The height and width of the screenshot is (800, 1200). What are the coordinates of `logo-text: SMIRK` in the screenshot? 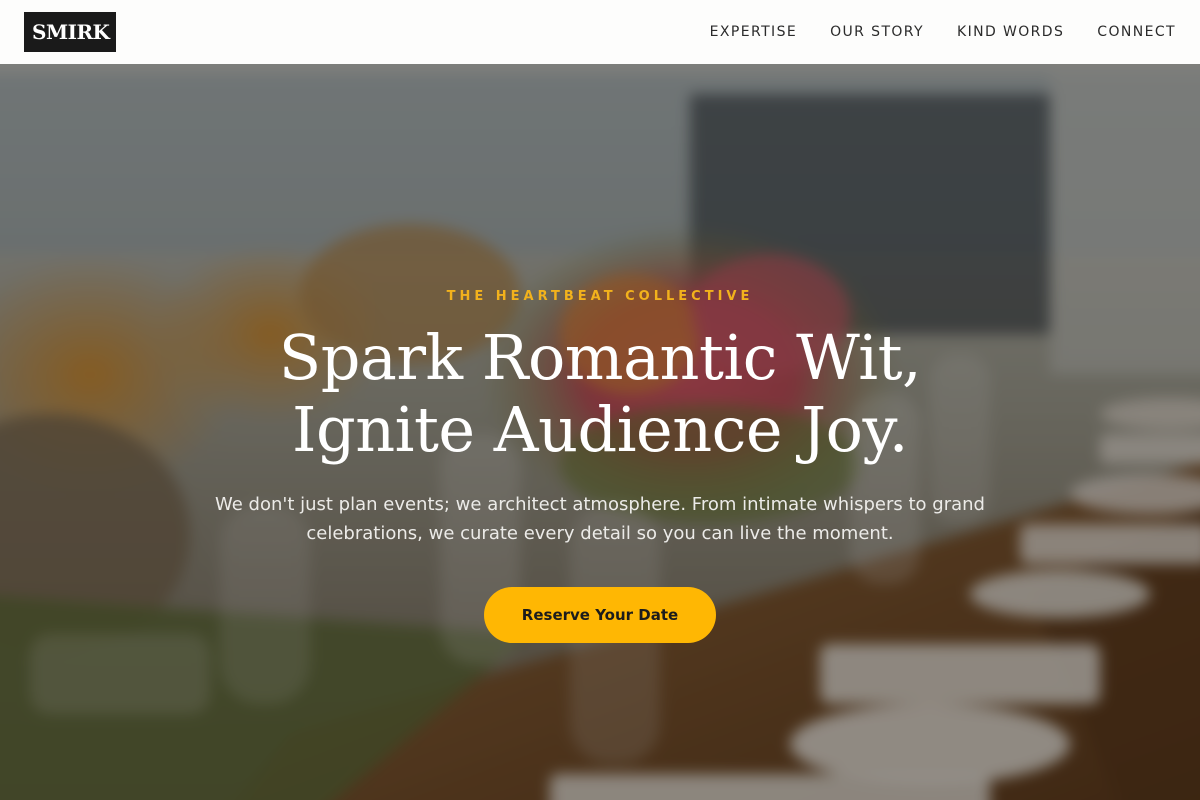 It's located at (71, 32).